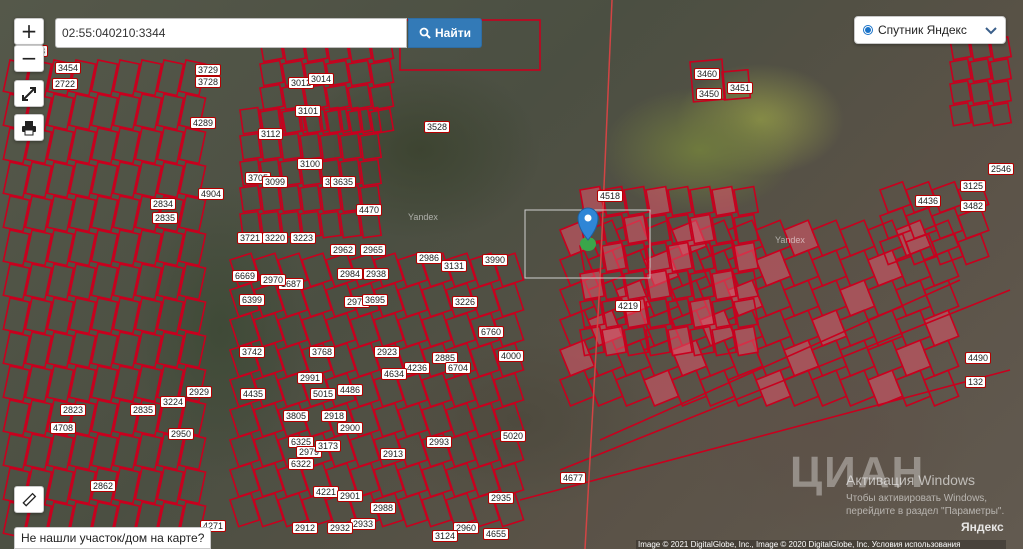 The image size is (1023, 549). Describe the element at coordinates (458, 368) in the screenshot. I see `parcel-number-label: 6704` at that location.